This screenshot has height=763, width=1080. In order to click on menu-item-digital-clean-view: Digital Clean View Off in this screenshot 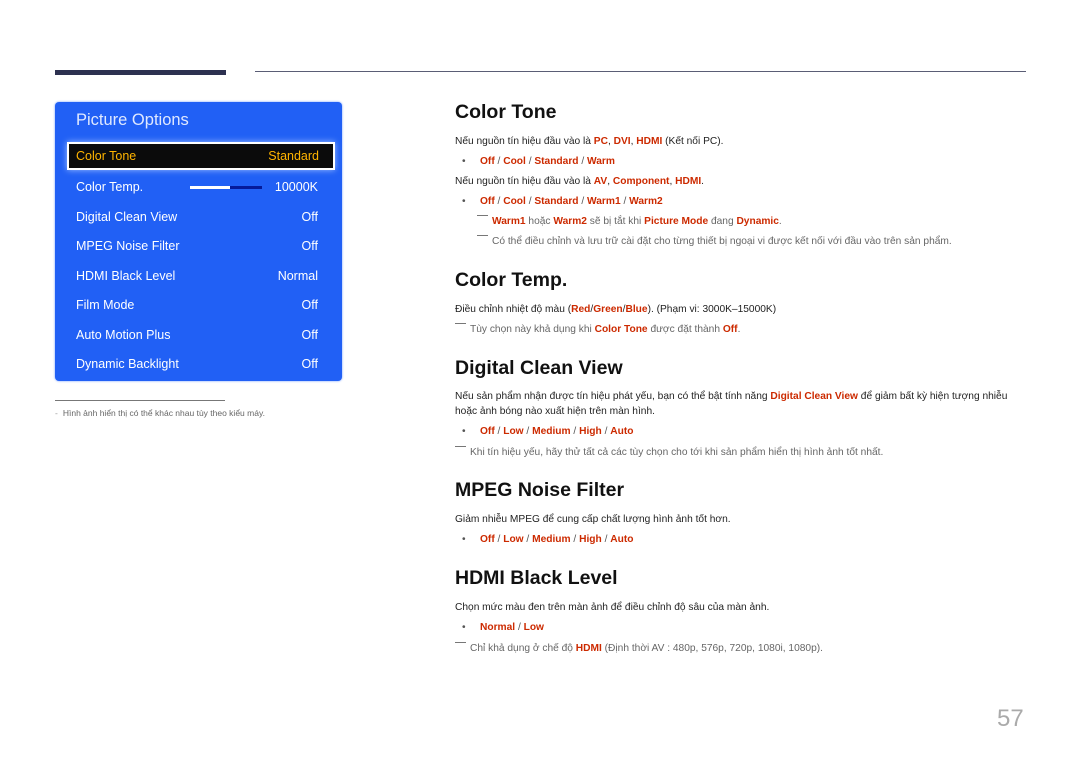, I will do `click(197, 217)`.